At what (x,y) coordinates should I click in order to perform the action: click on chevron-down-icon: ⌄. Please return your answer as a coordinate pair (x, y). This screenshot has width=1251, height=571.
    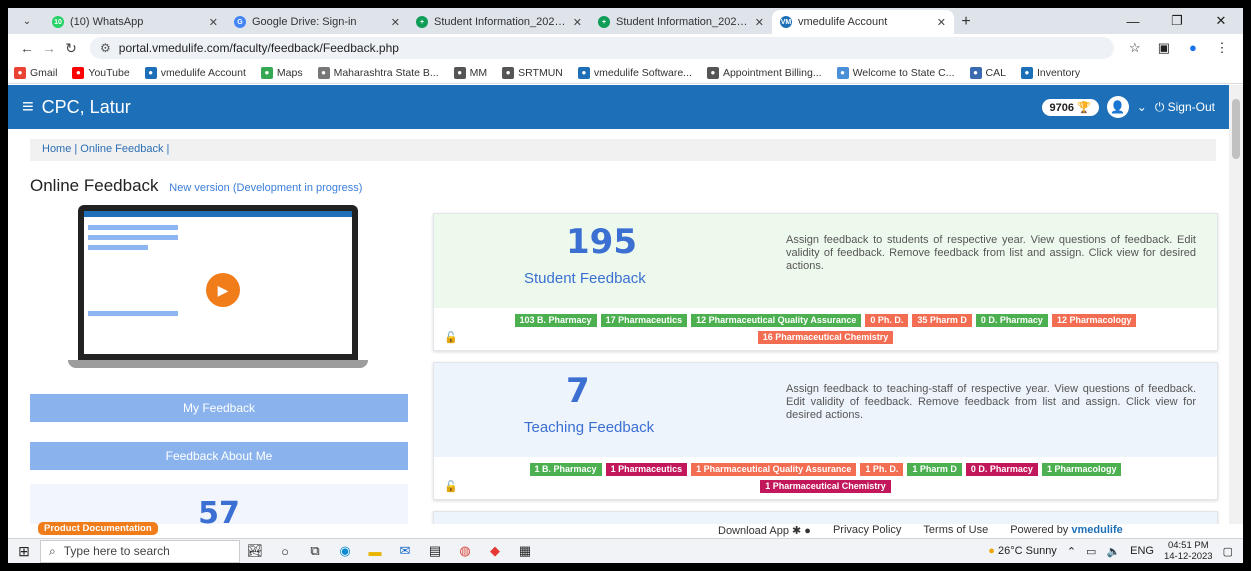
    Looking at the image, I should click on (1142, 107).